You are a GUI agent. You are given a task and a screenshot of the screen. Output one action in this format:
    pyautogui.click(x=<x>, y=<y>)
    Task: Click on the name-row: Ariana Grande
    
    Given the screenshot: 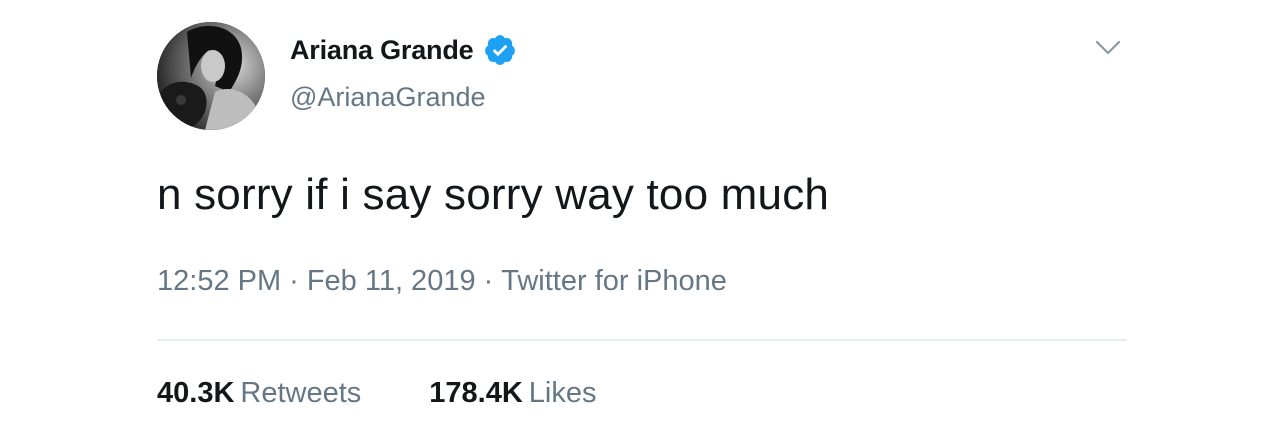 What is the action you would take?
    pyautogui.click(x=403, y=50)
    